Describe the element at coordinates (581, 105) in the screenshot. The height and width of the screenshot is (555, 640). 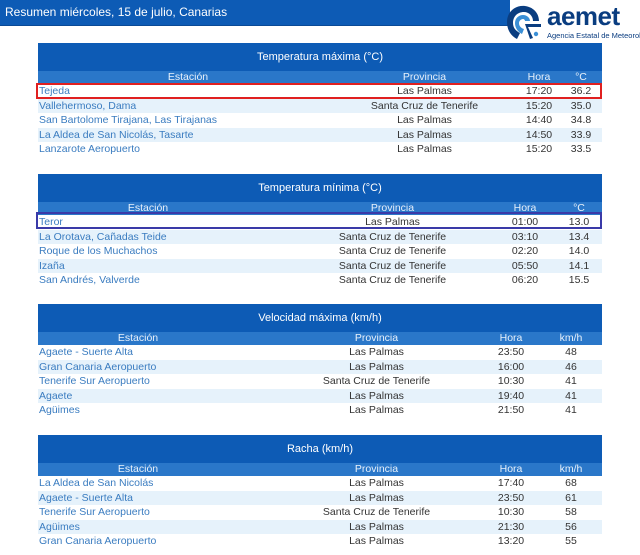
I see `value: 35.0` at that location.